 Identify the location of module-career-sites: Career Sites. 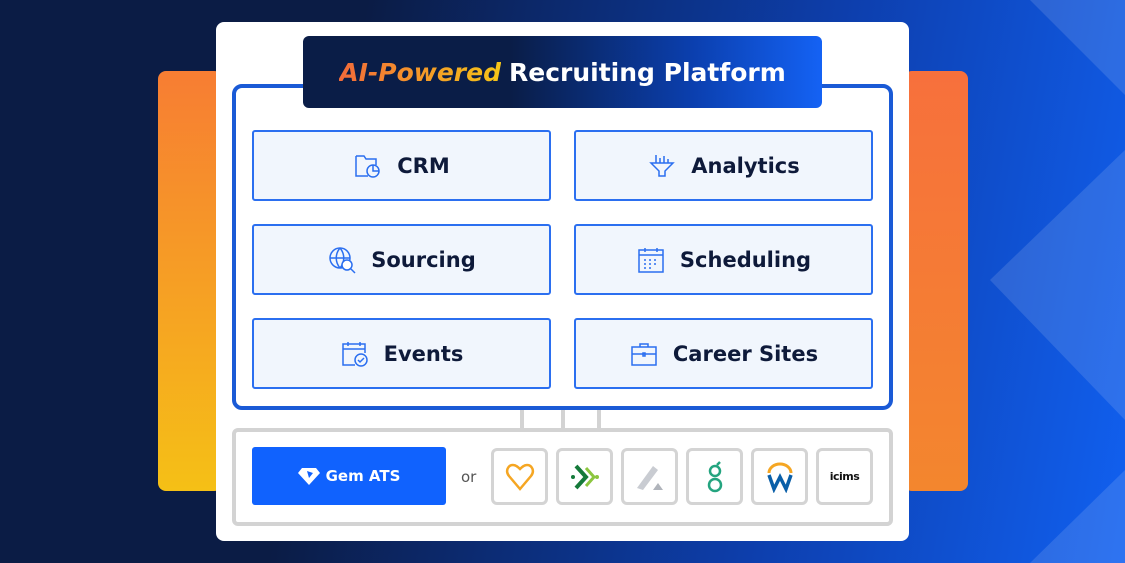
(723, 353).